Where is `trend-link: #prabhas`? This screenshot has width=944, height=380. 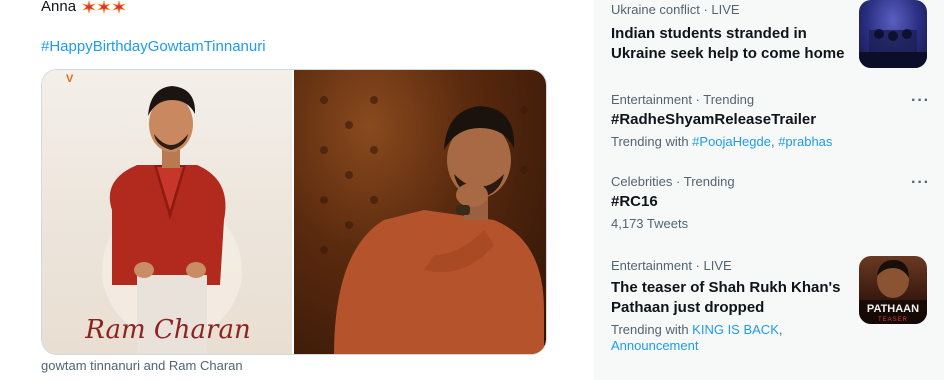 trend-link: #prabhas is located at coordinates (805, 141).